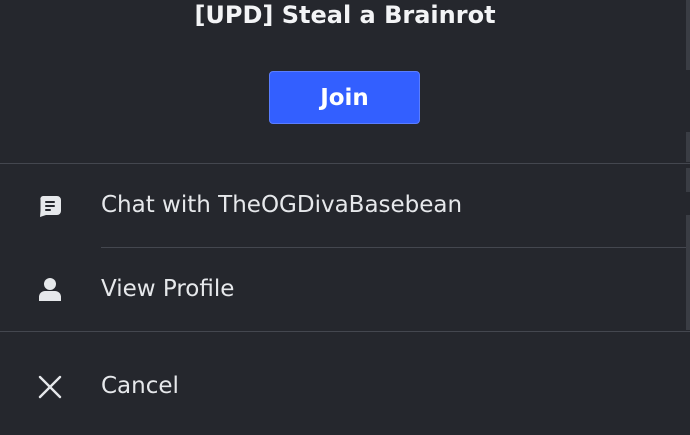  Describe the element at coordinates (50, 206) in the screenshot. I see `chat-icon` at that location.